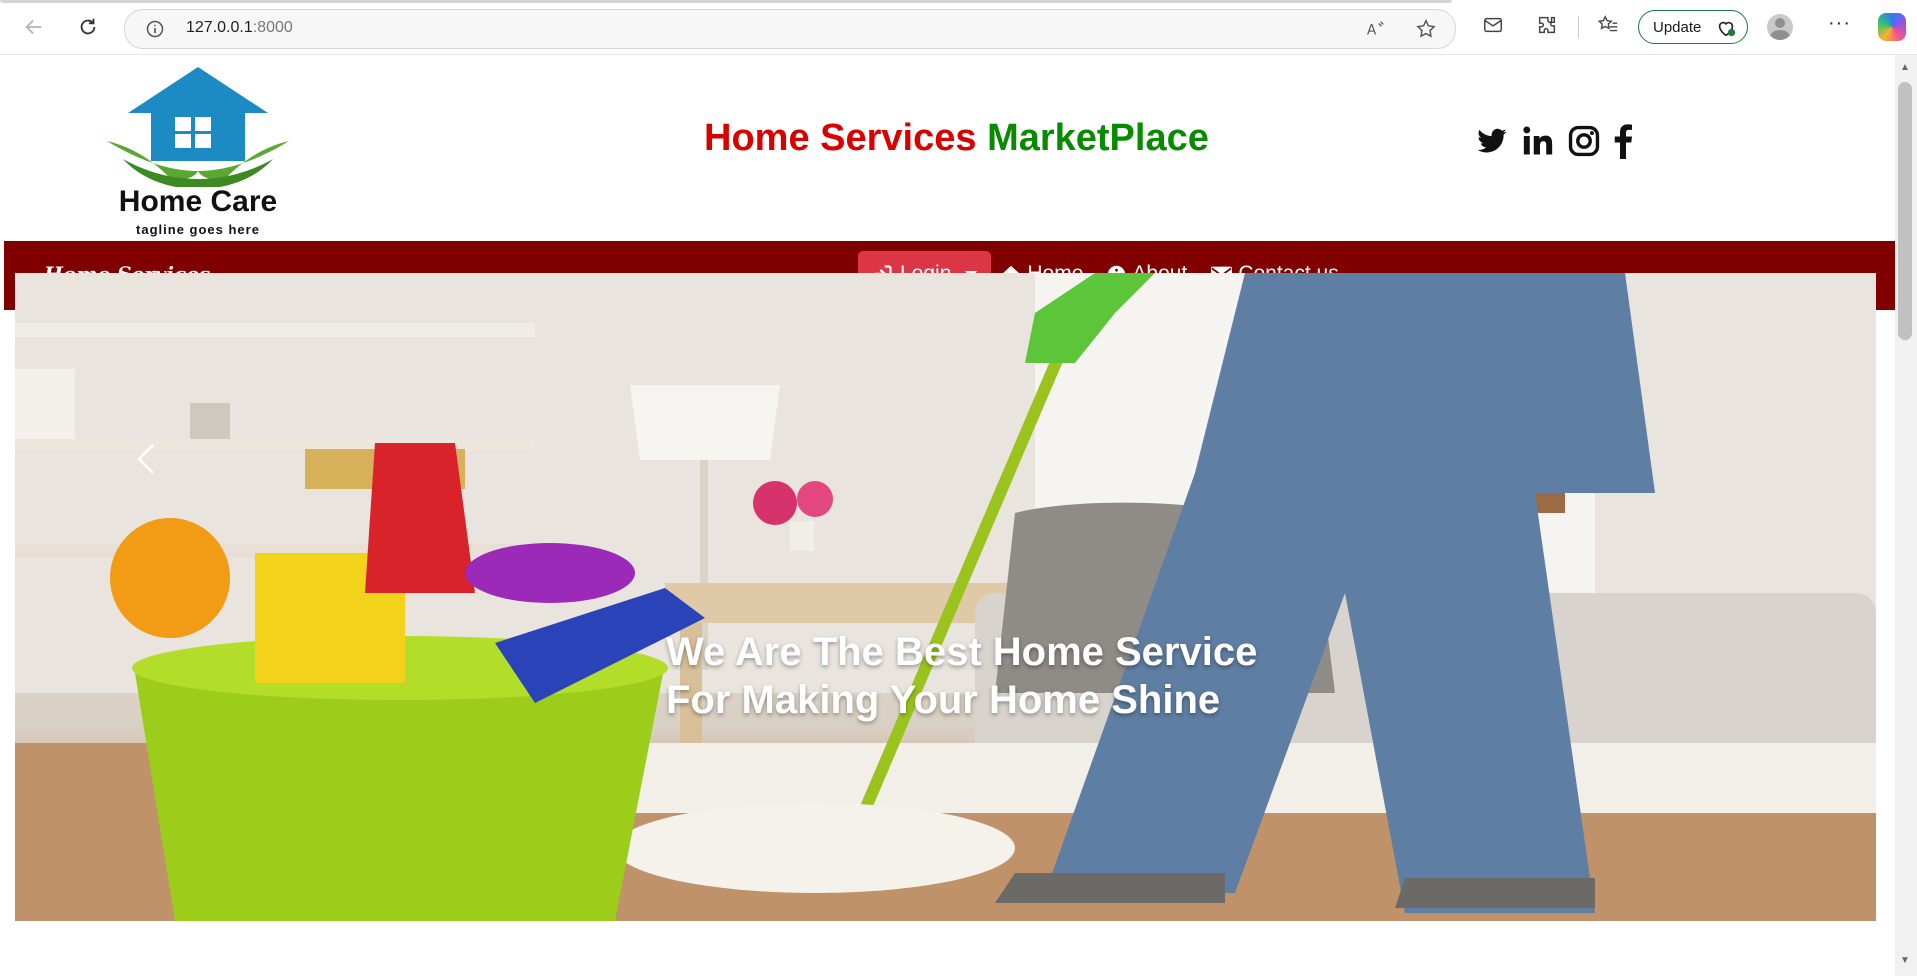  I want to click on profile-avatar, so click(1780, 27).